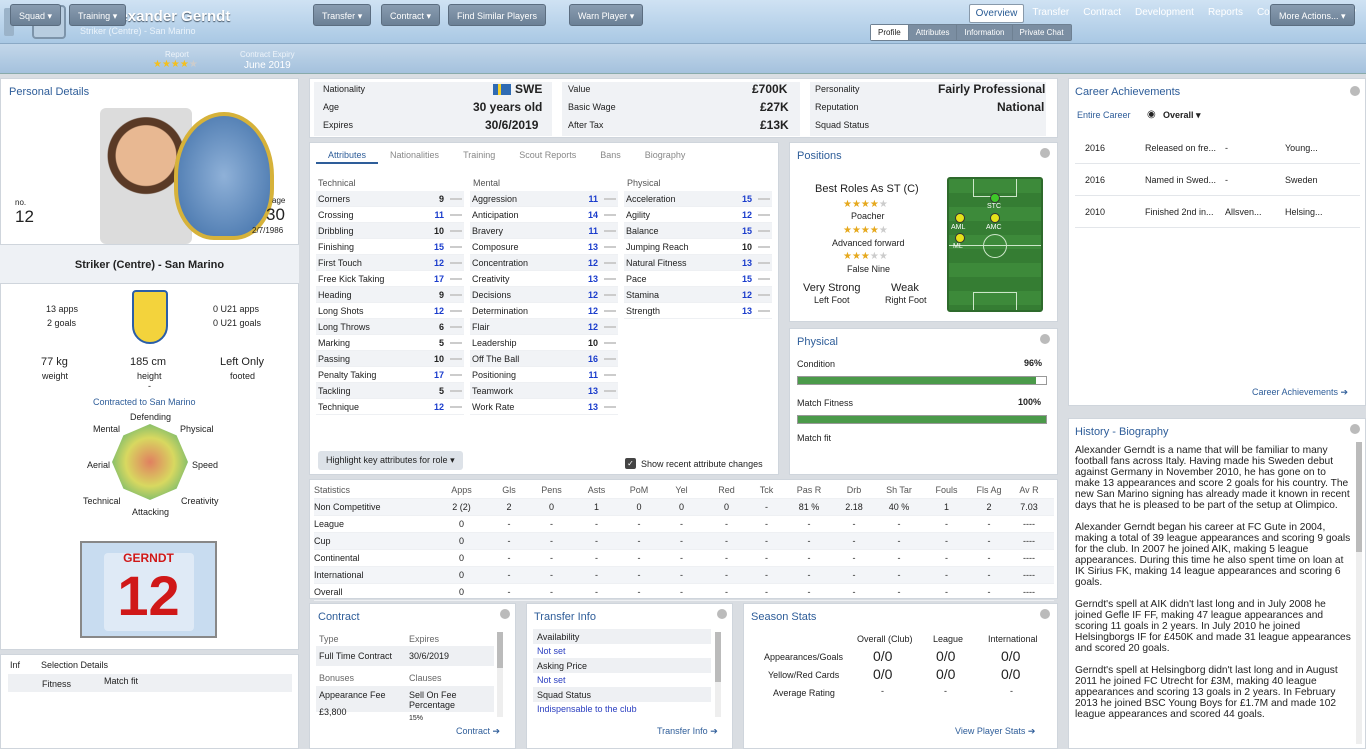 Image resolution: width=1366 pixels, height=749 pixels. Describe the element at coordinates (996, 13) in the screenshot. I see `tab-overview: Overview` at that location.